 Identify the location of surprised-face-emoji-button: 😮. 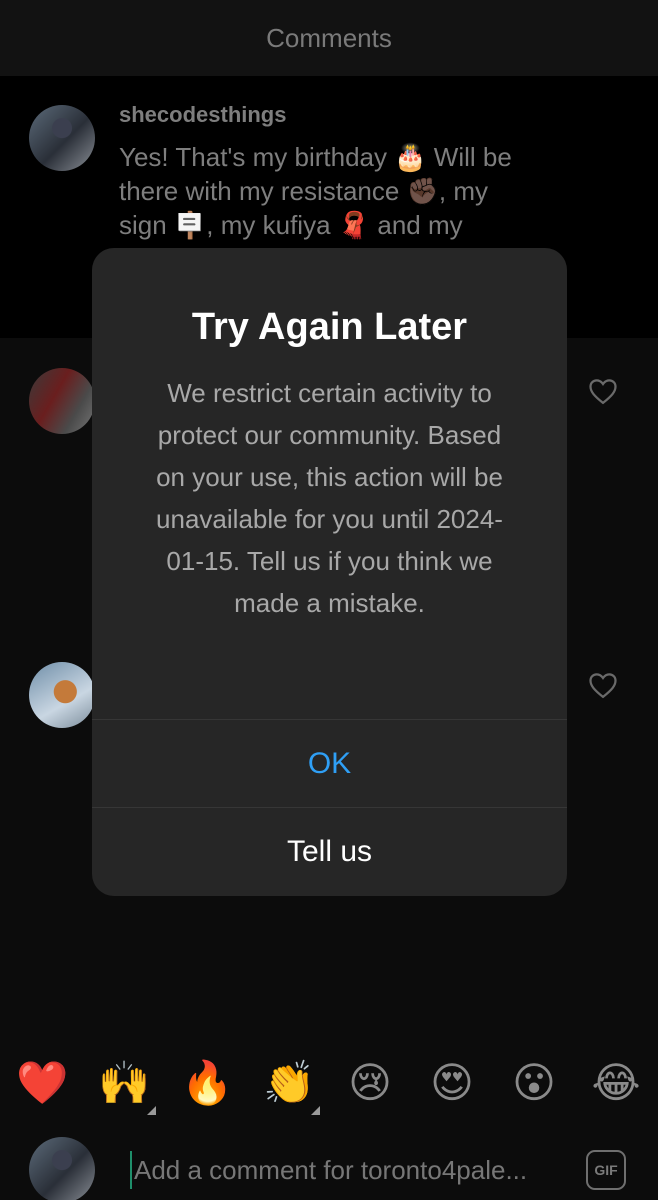
(534, 1083).